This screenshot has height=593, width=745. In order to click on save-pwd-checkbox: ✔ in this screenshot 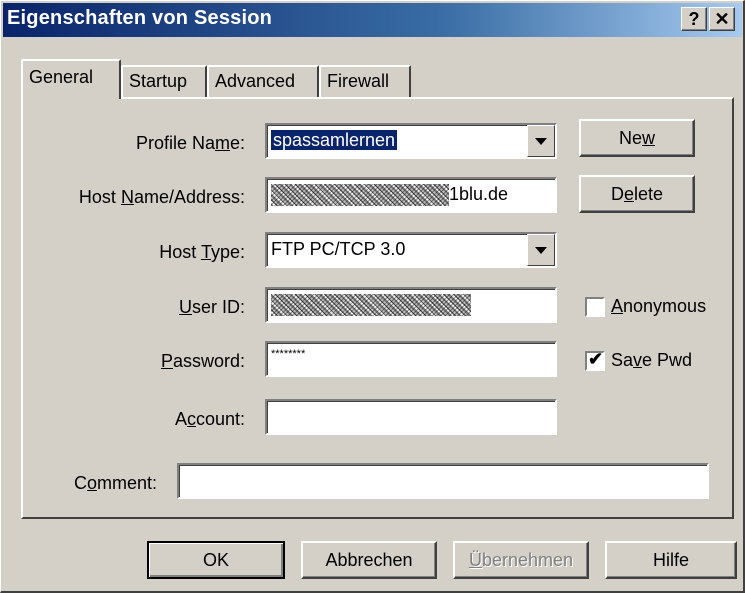, I will do `click(595, 360)`.